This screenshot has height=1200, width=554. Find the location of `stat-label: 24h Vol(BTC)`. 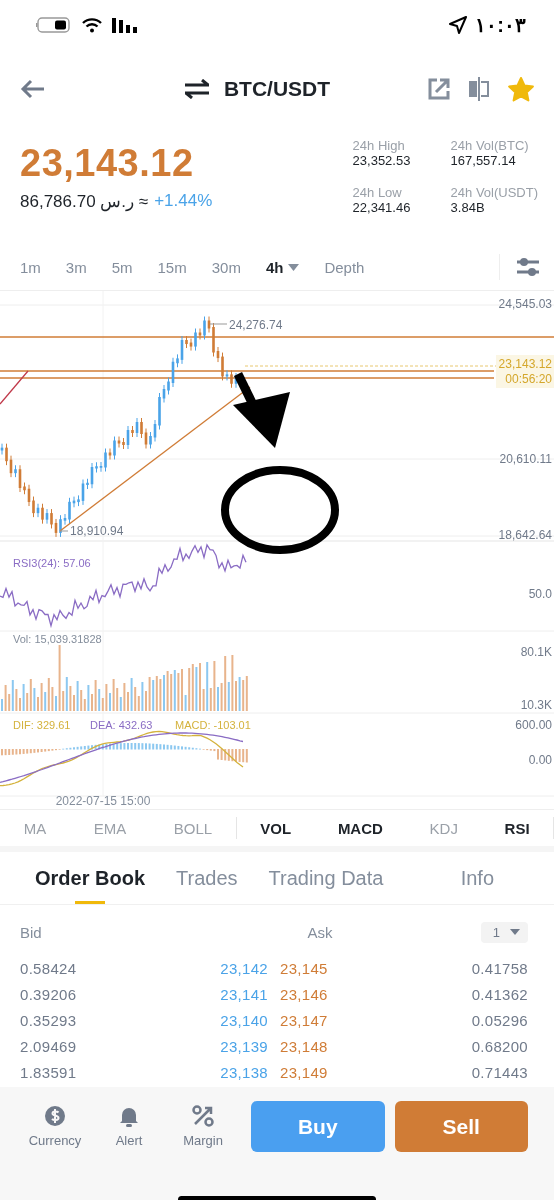

stat-label: 24h Vol(BTC) is located at coordinates (490, 145).